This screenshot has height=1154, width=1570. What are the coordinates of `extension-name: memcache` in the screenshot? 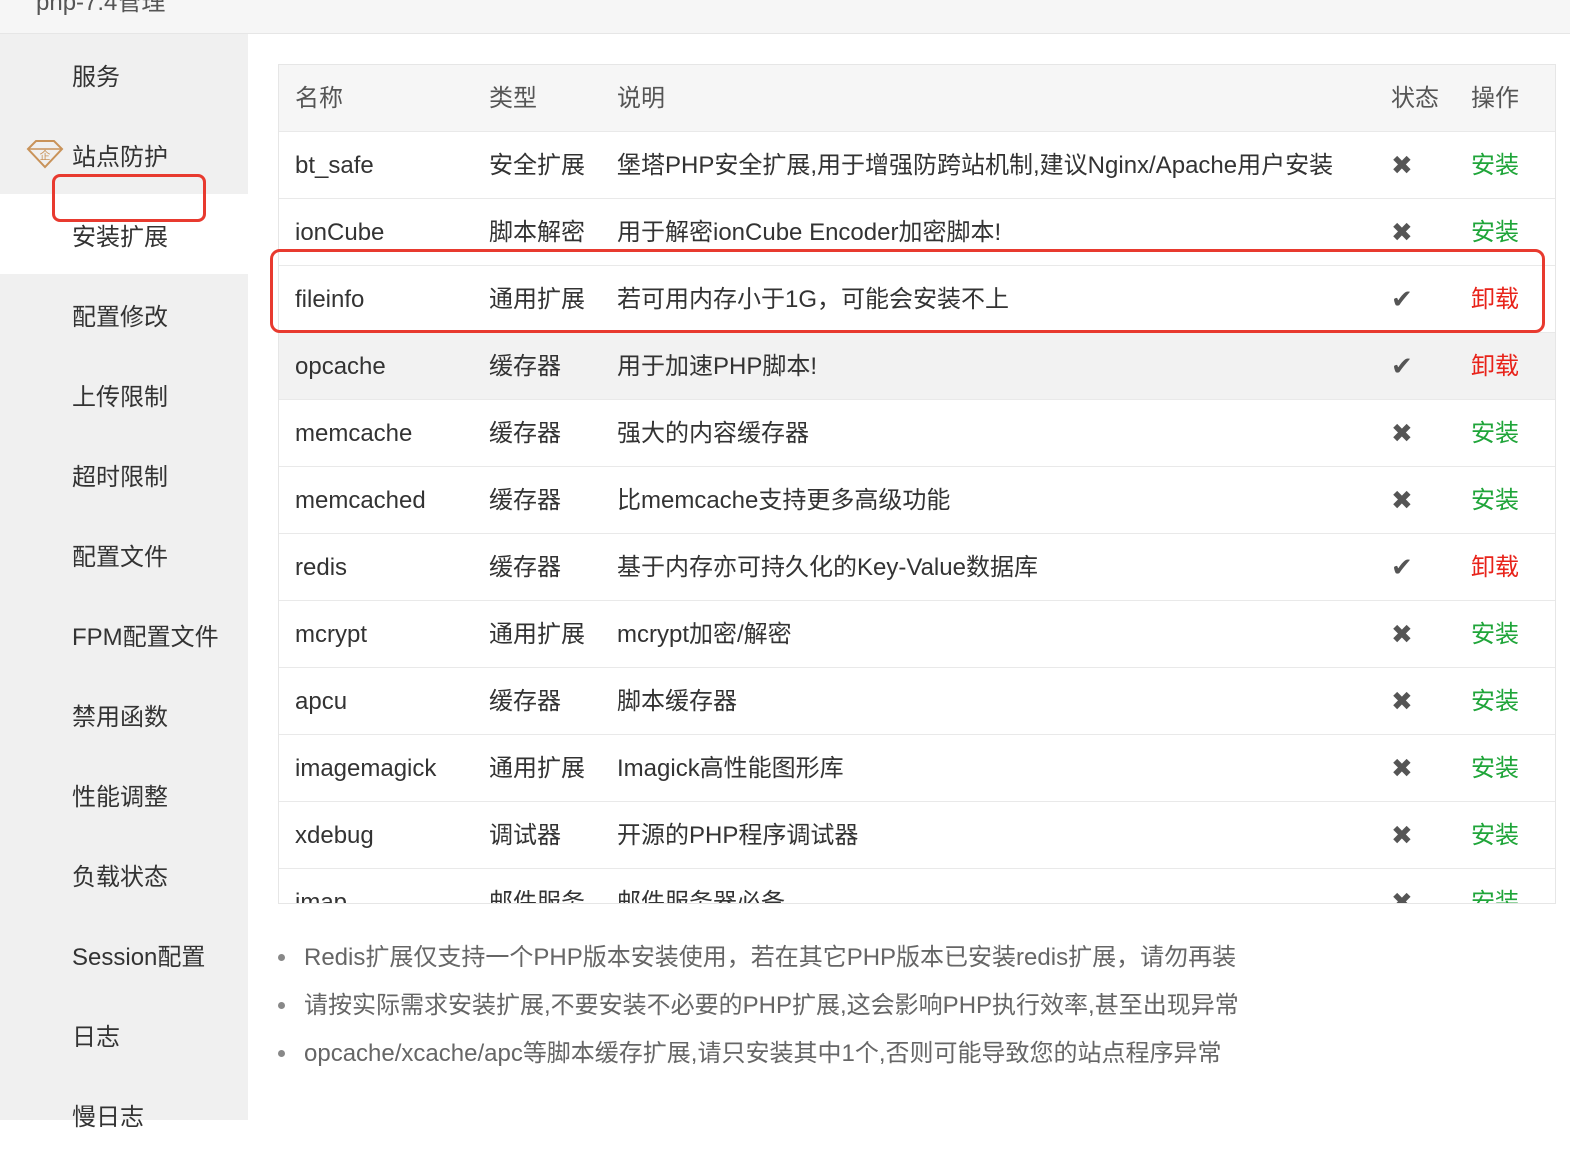 It's located at (354, 433).